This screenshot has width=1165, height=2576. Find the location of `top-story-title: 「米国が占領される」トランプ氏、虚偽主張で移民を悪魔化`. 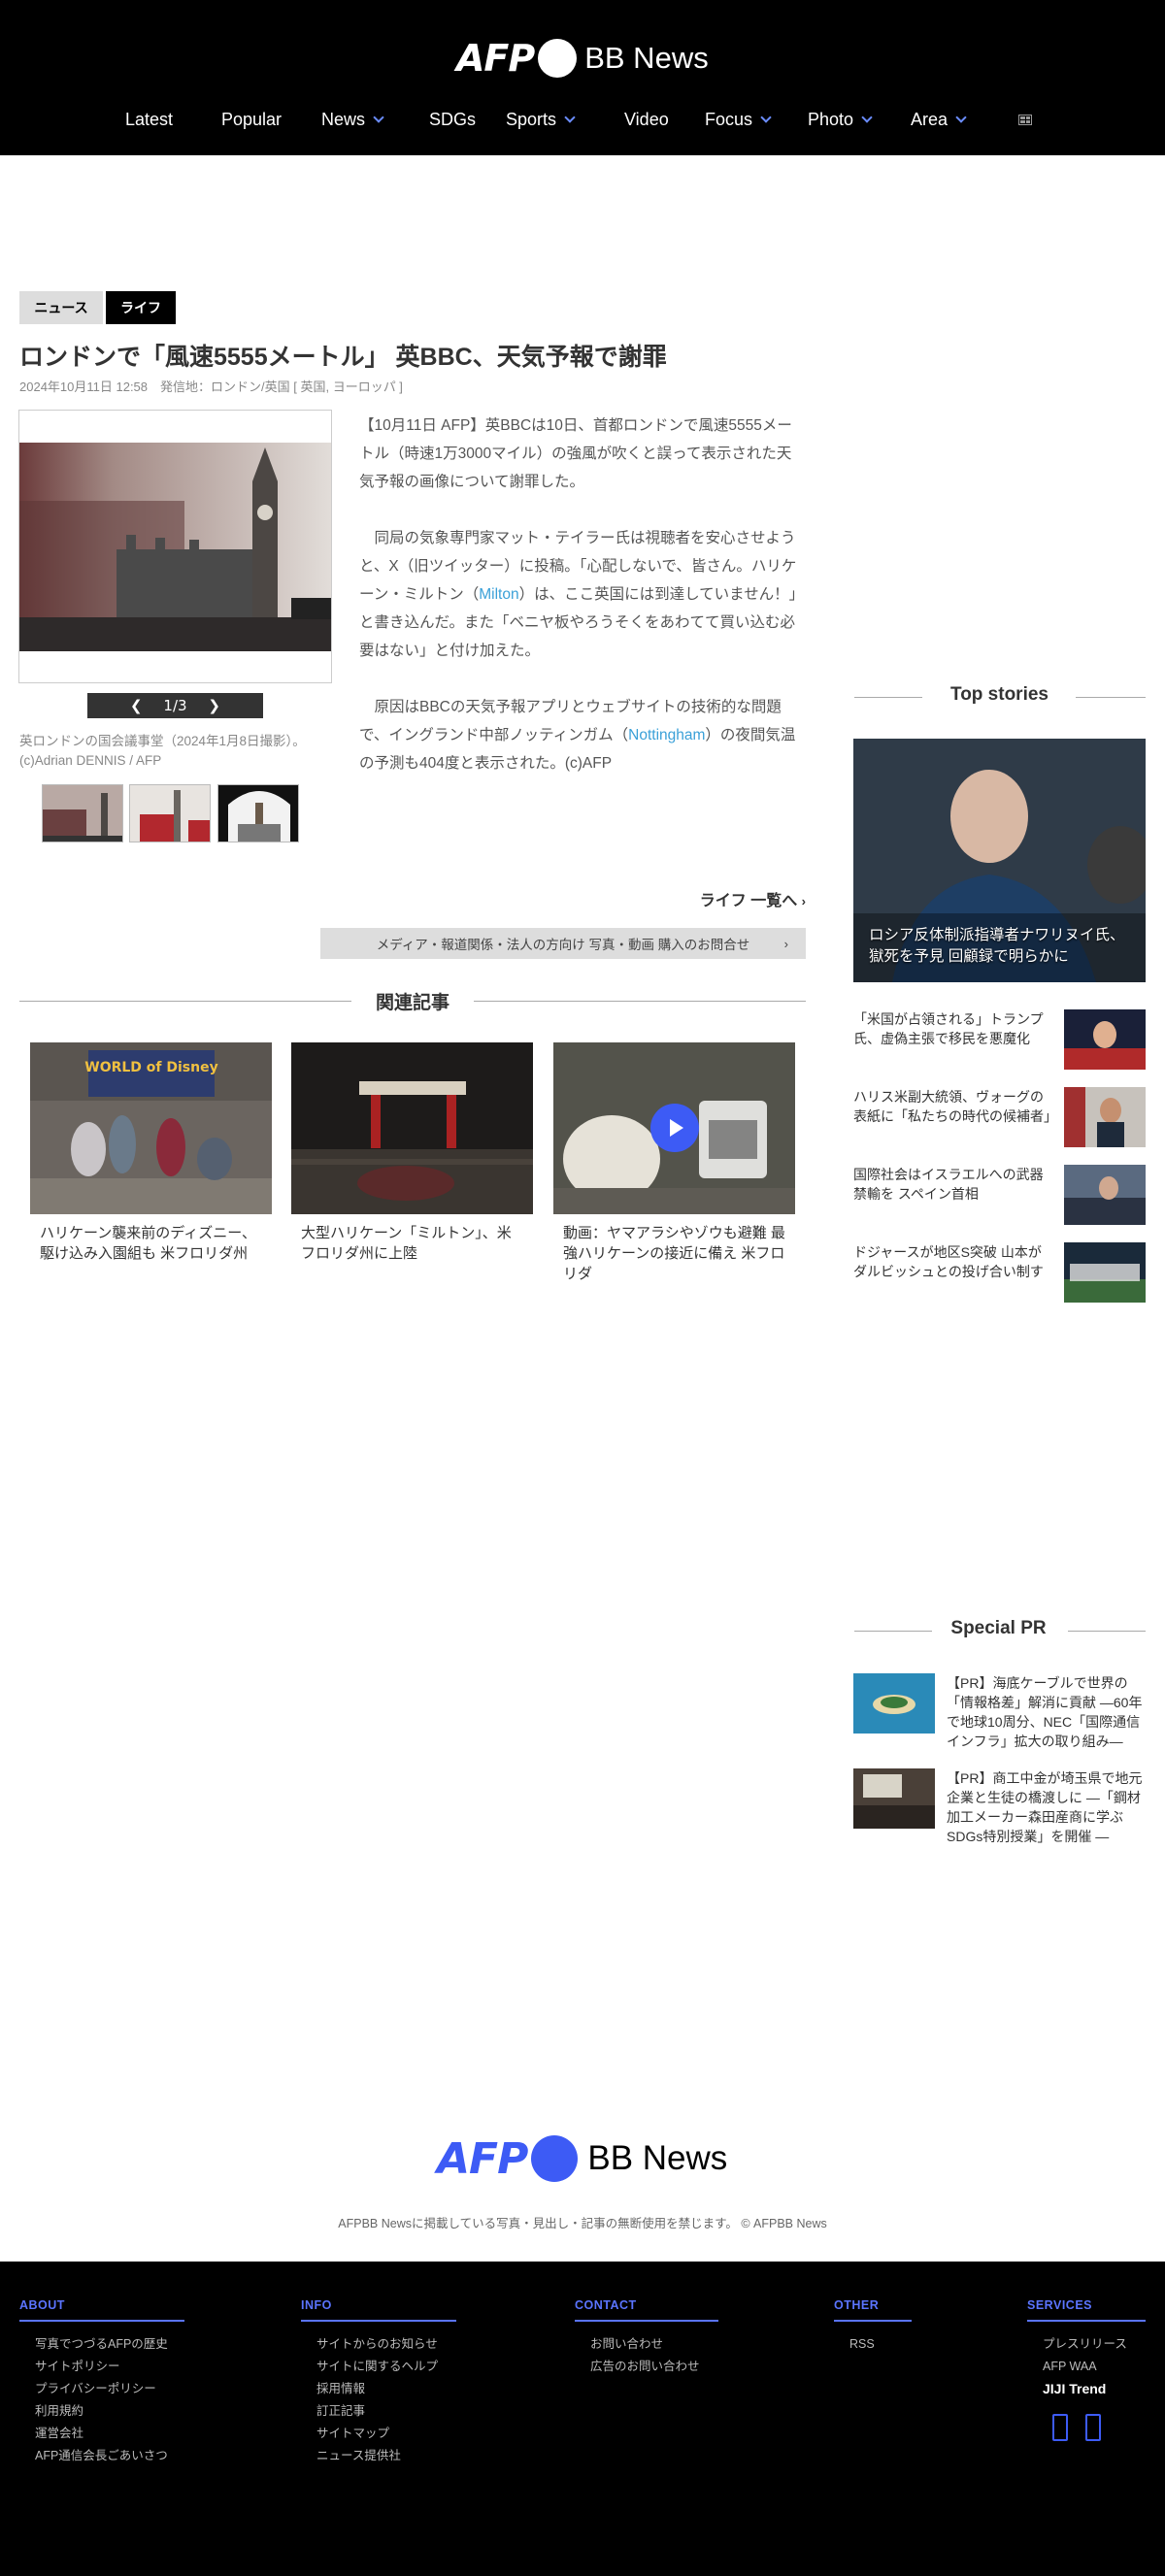

top-story-title: 「米国が占領される」トランプ氏、虚偽主張で移民を悪魔化 is located at coordinates (948, 1028).